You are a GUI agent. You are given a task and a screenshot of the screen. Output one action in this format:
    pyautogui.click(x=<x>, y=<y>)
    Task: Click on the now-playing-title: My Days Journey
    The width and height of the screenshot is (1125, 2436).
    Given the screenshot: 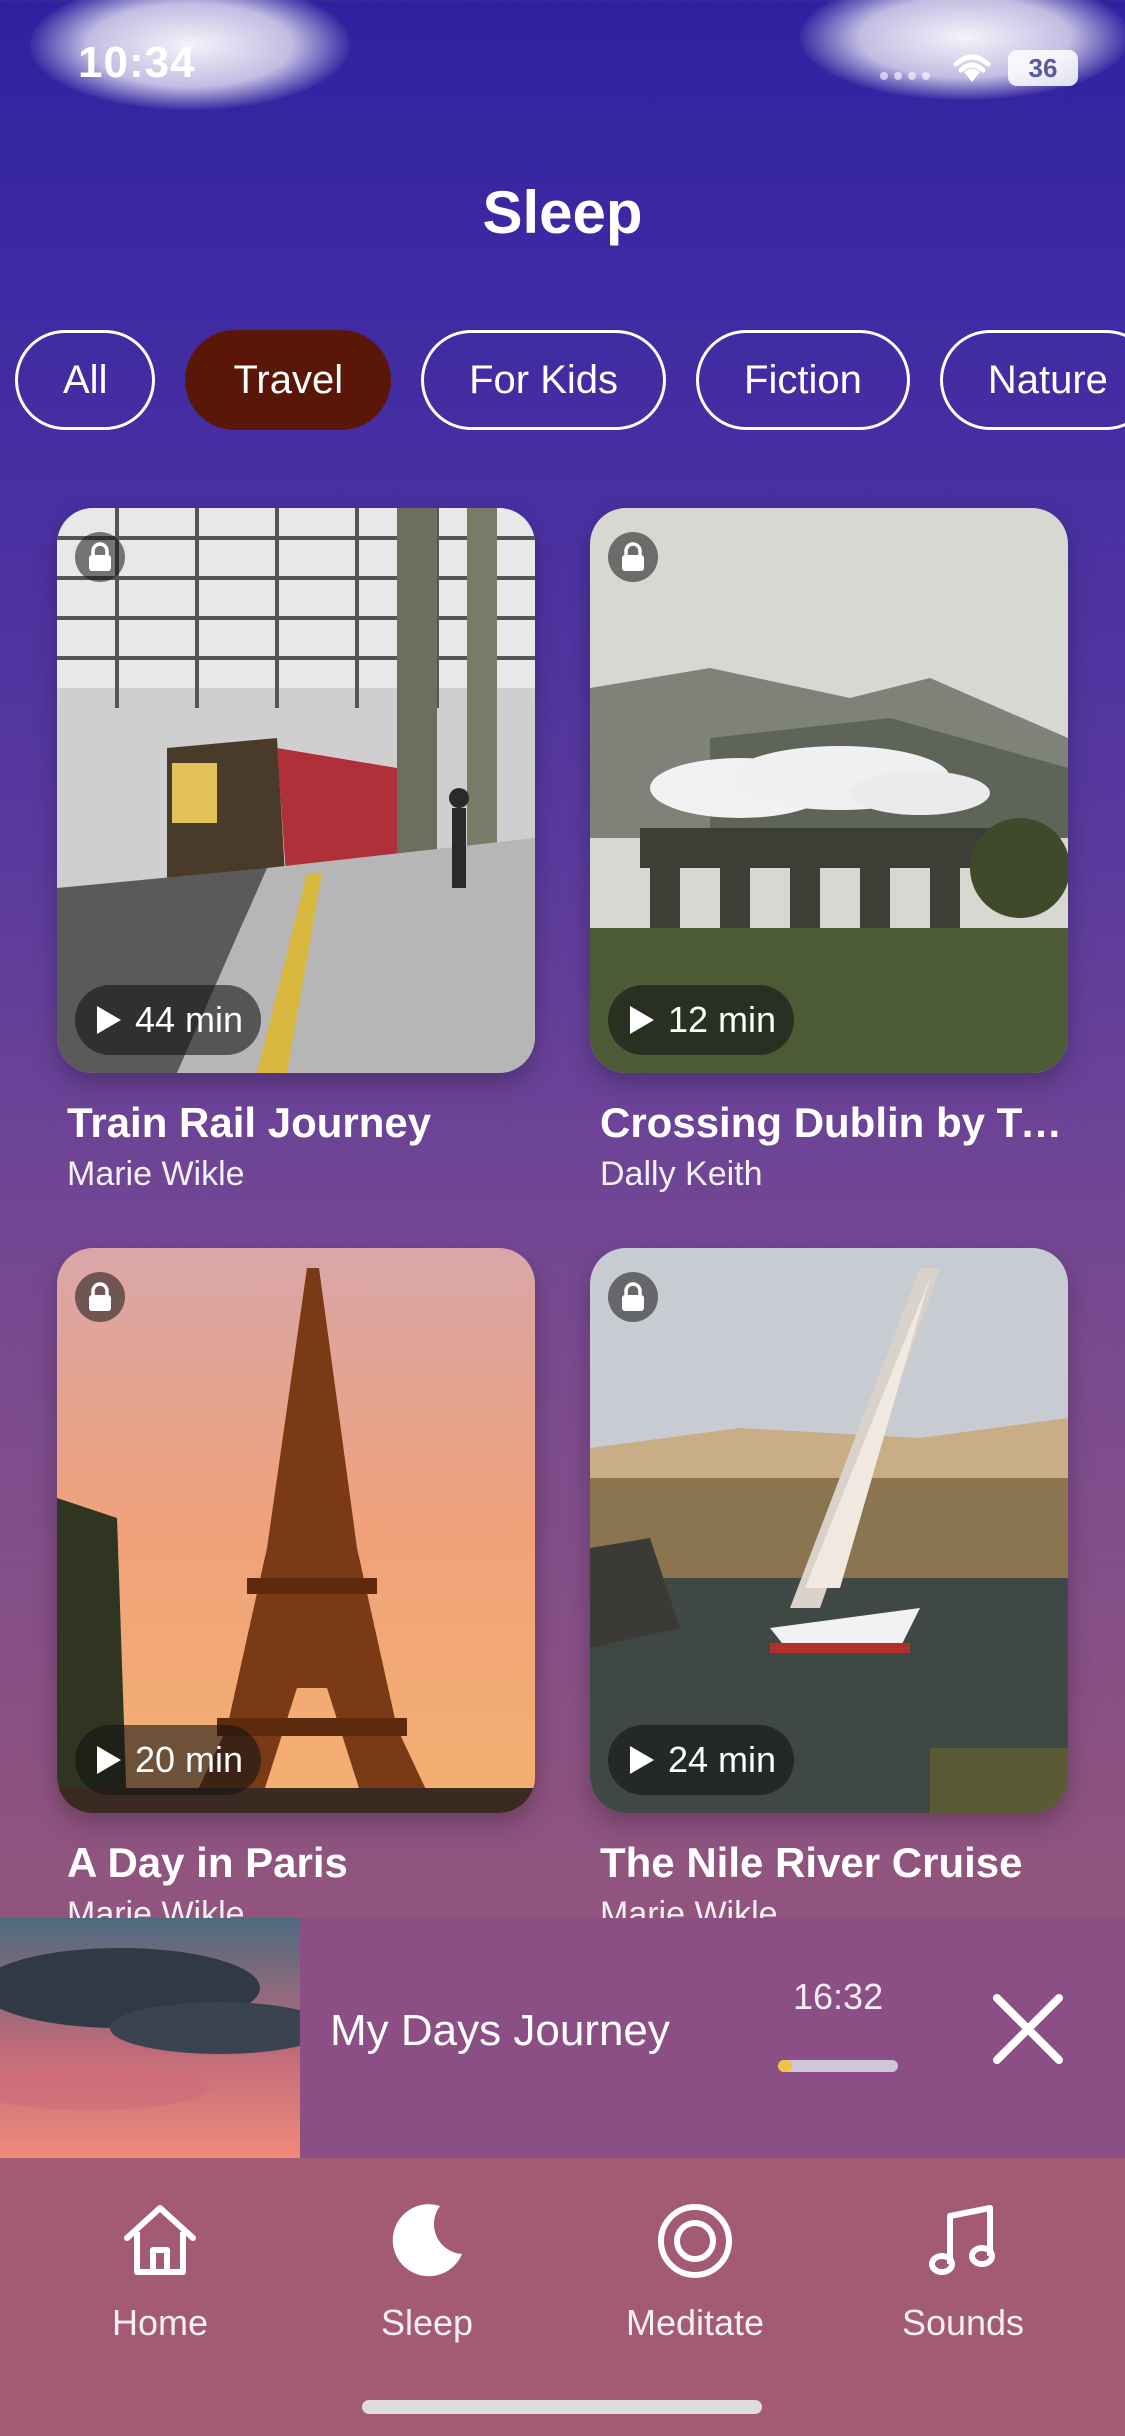 What is the action you would take?
    pyautogui.click(x=500, y=2030)
    